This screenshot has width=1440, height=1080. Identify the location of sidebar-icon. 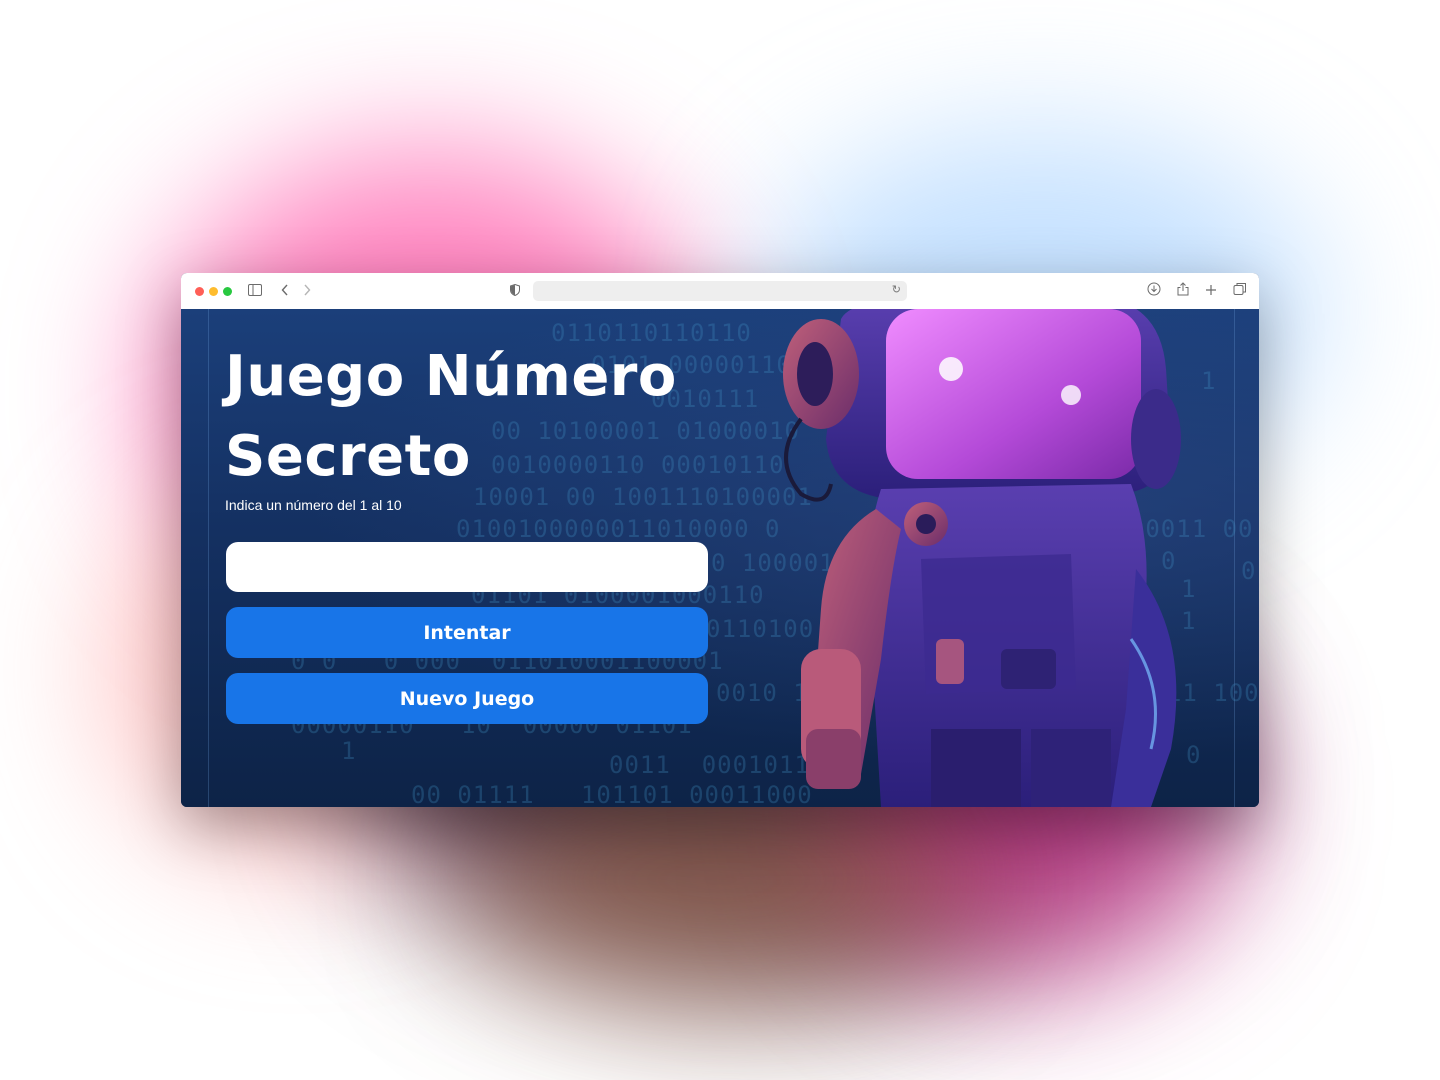
(255, 291).